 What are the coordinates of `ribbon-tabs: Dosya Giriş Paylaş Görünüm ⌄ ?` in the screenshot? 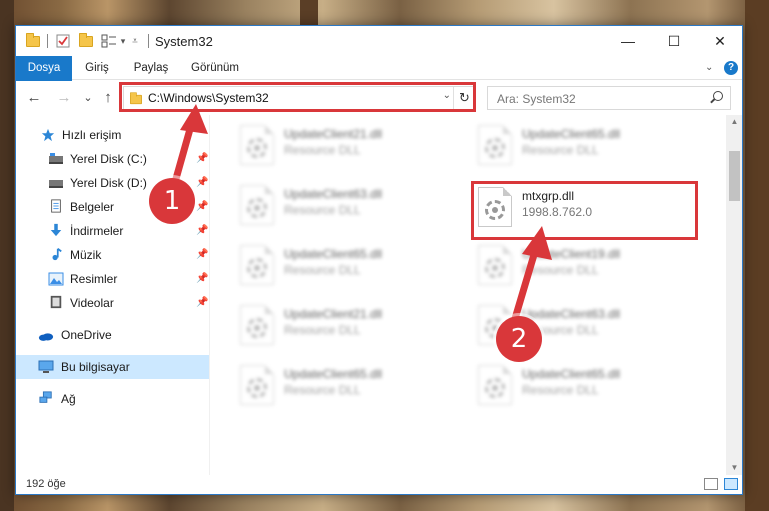 It's located at (379, 82).